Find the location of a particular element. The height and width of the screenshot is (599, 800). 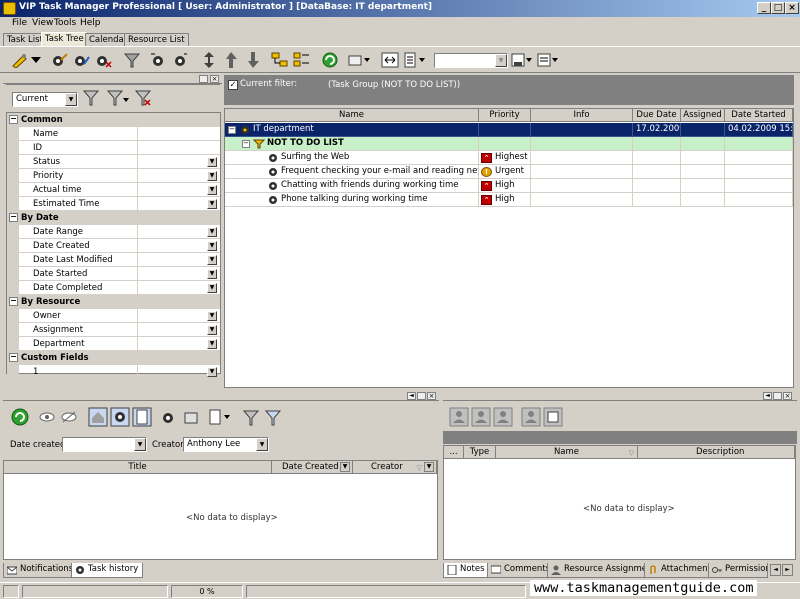

view-hidden-icon is located at coordinates (69, 418).